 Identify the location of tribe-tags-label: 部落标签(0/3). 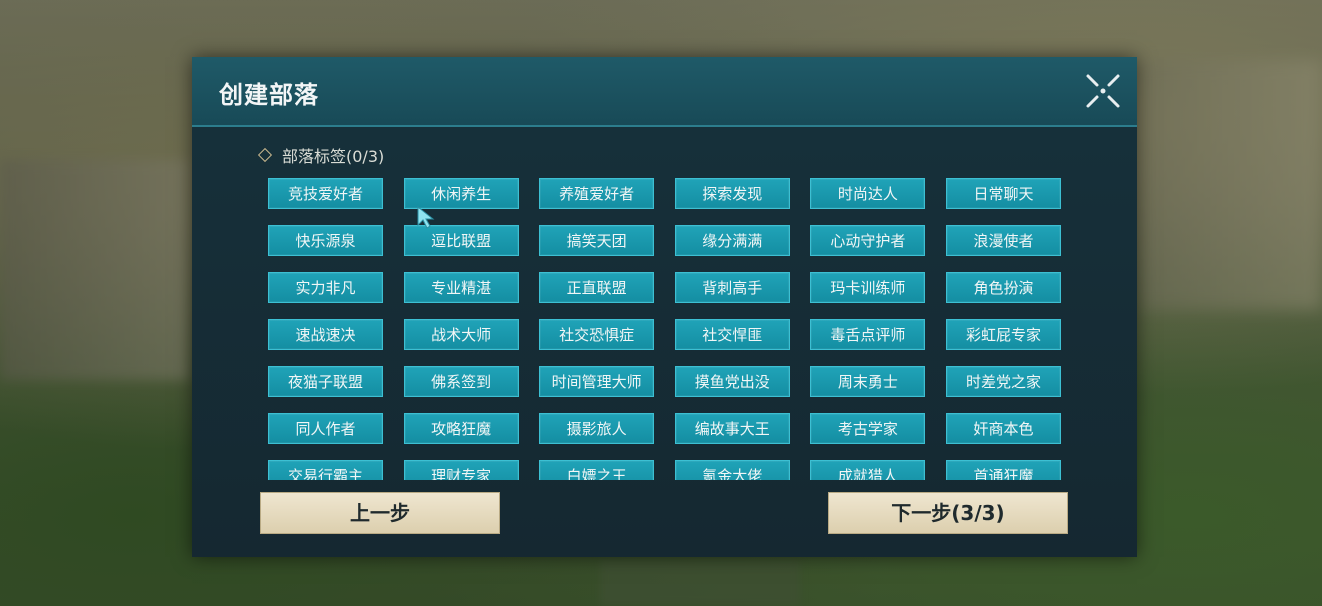
(321, 155).